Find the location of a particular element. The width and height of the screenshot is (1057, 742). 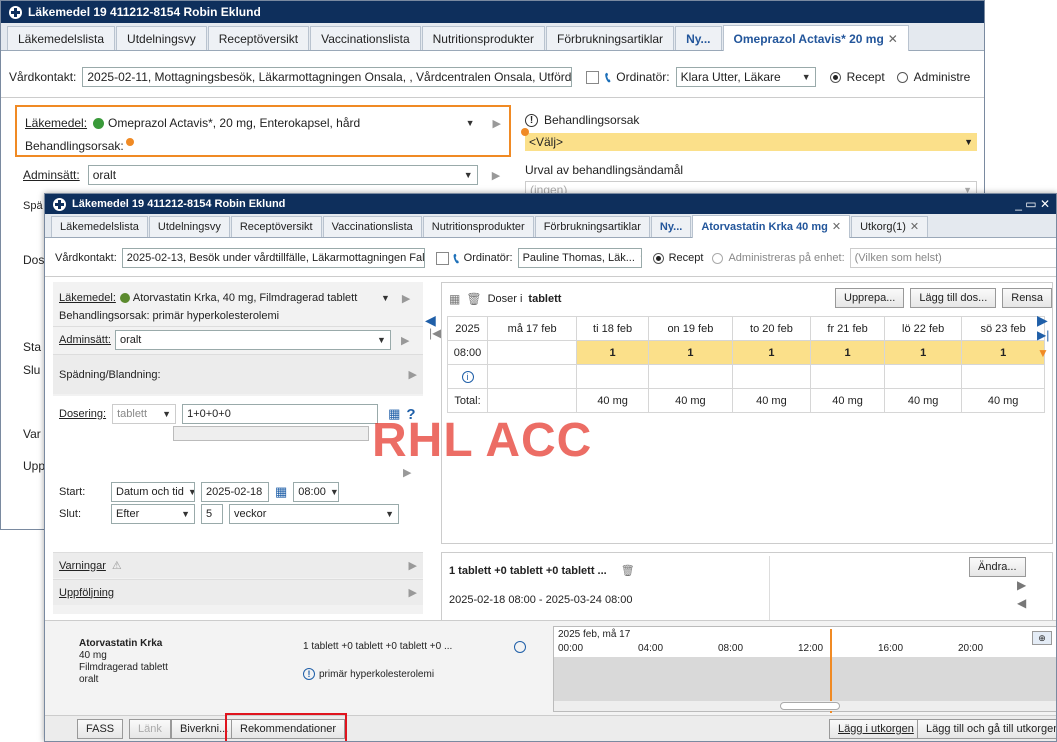

clock-icon is located at coordinates (520, 647).